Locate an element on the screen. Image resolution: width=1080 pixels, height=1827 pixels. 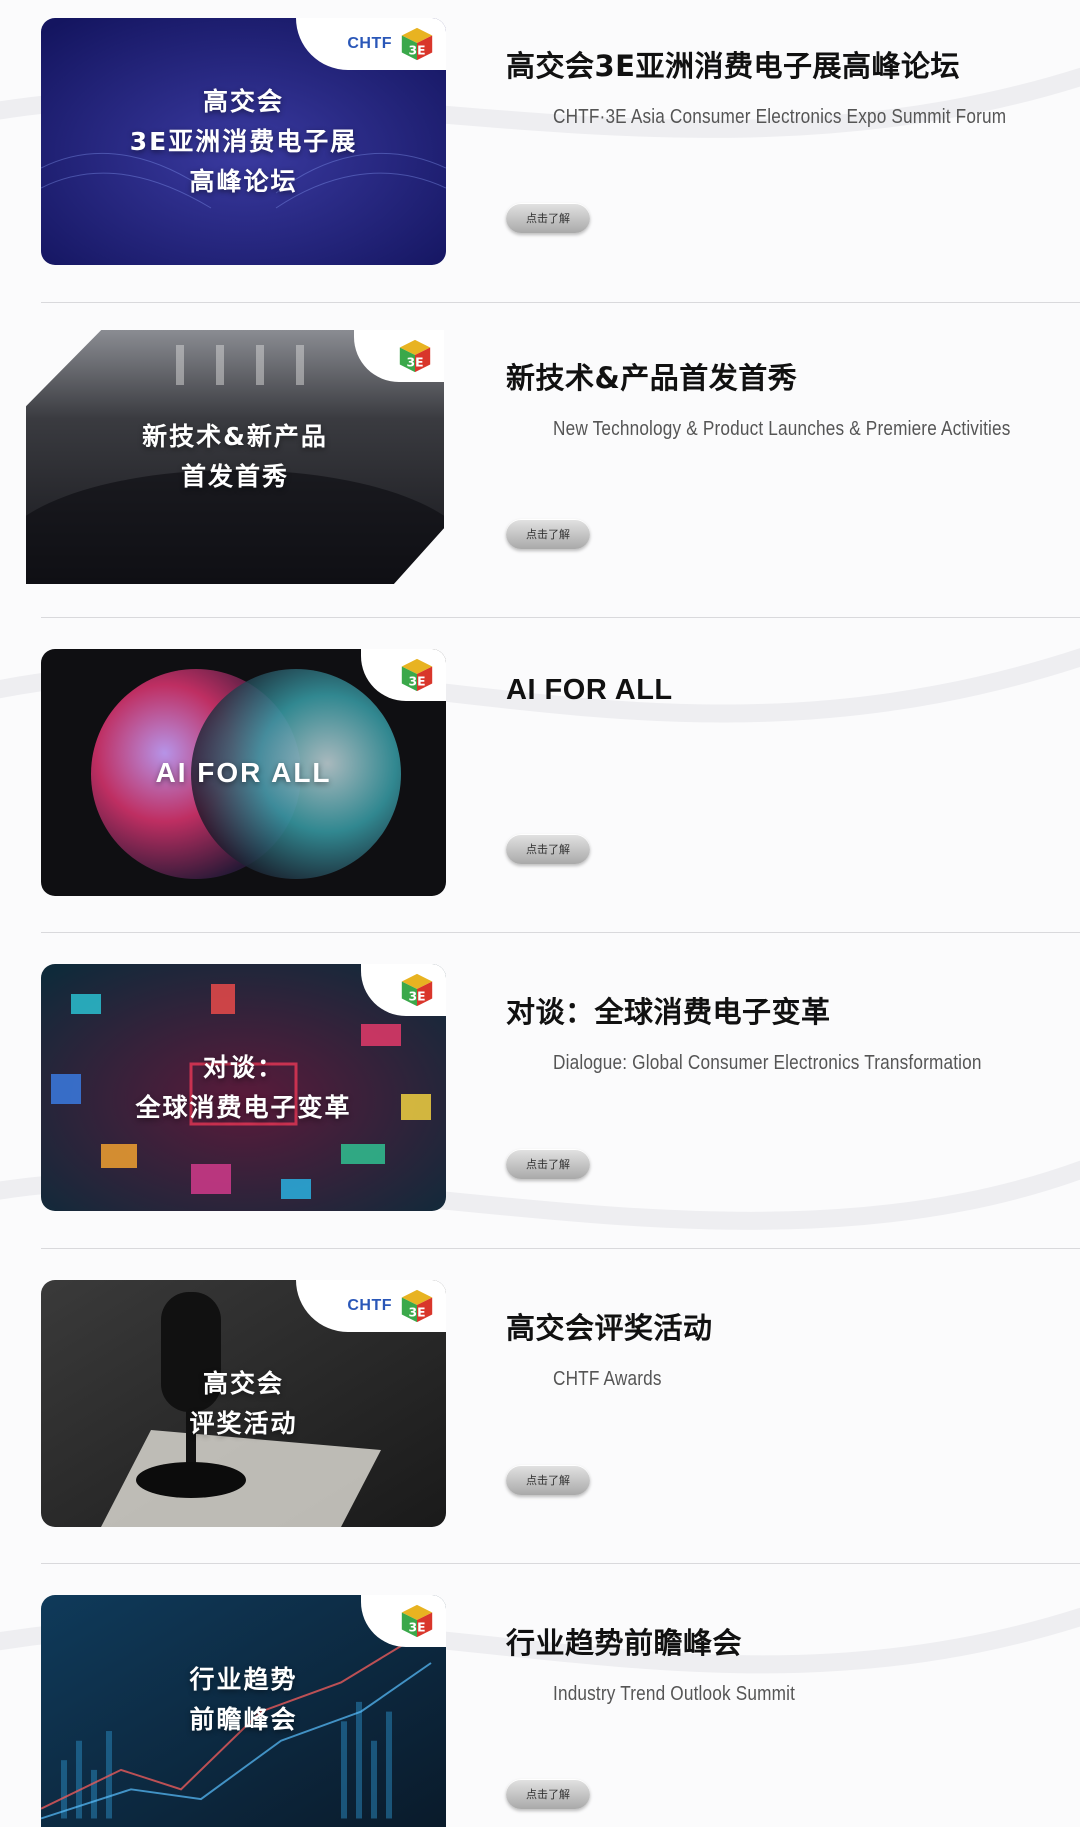
thumbnail-caption: 行业趋势 前瞻峰会 is located at coordinates (243, 1699).